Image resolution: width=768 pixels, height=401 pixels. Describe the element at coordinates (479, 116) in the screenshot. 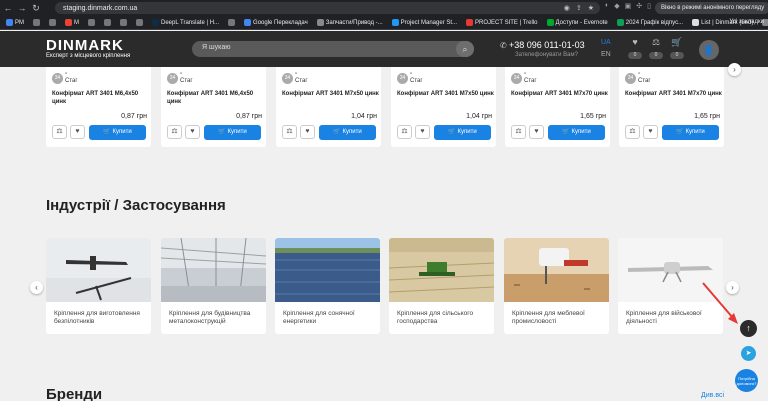

I see `product-price: 1,04 грн` at that location.